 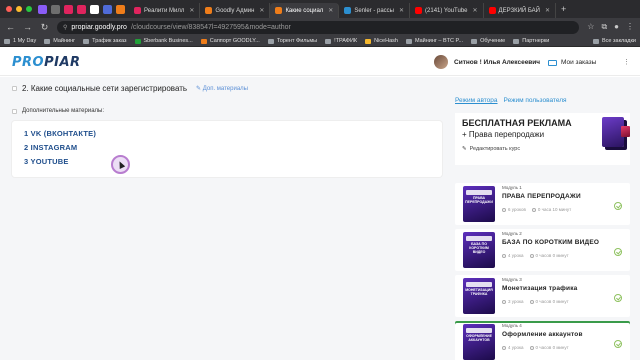 What do you see at coordinates (616, 27) in the screenshot?
I see `profile-icon: ●` at bounding box center [616, 27].